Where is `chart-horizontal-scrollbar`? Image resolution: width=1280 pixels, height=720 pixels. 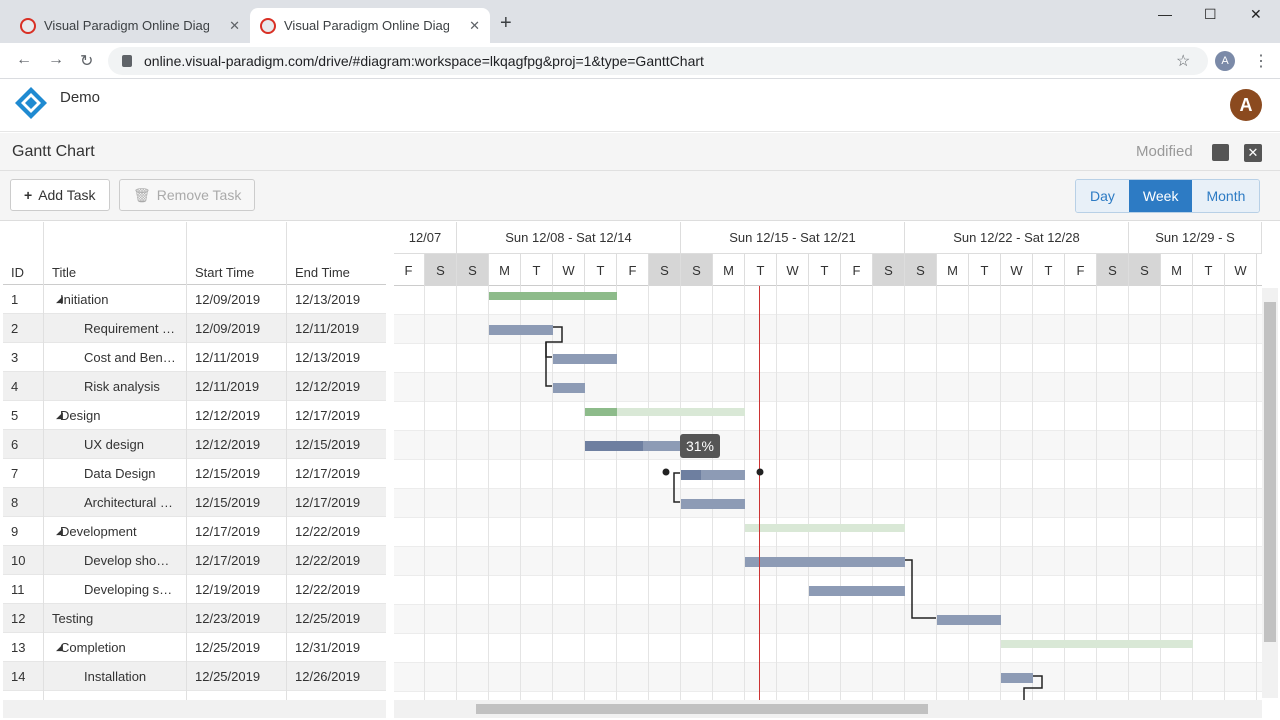 chart-horizontal-scrollbar is located at coordinates (828, 709).